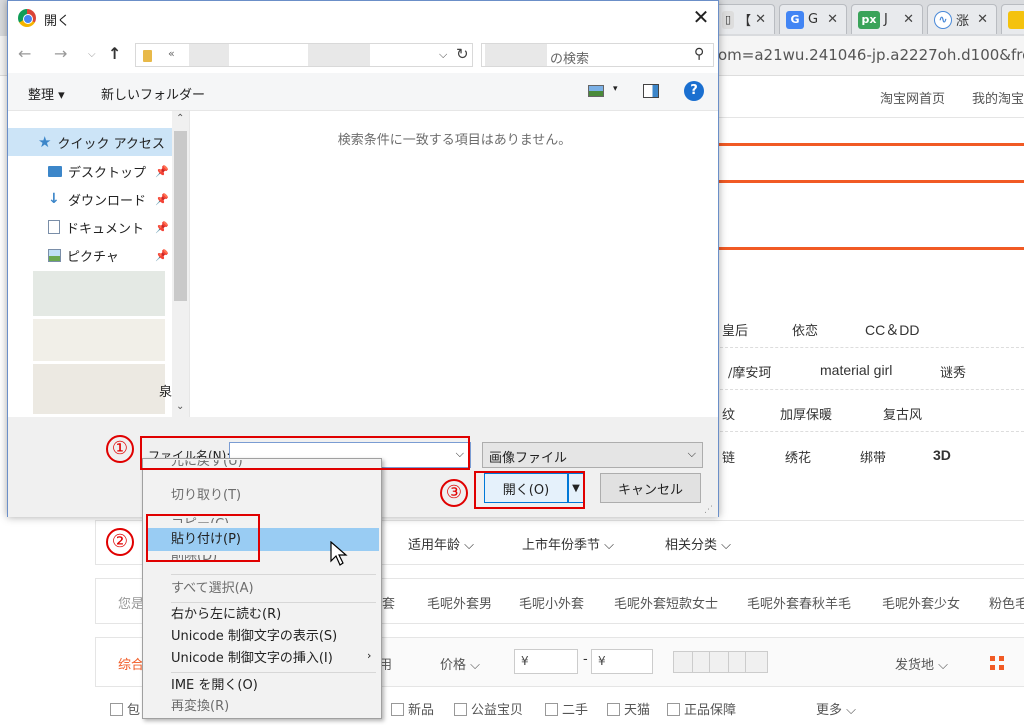 The height and width of the screenshot is (725, 1024). I want to click on filter-season: 上市年份季节 ⌵, so click(568, 543).